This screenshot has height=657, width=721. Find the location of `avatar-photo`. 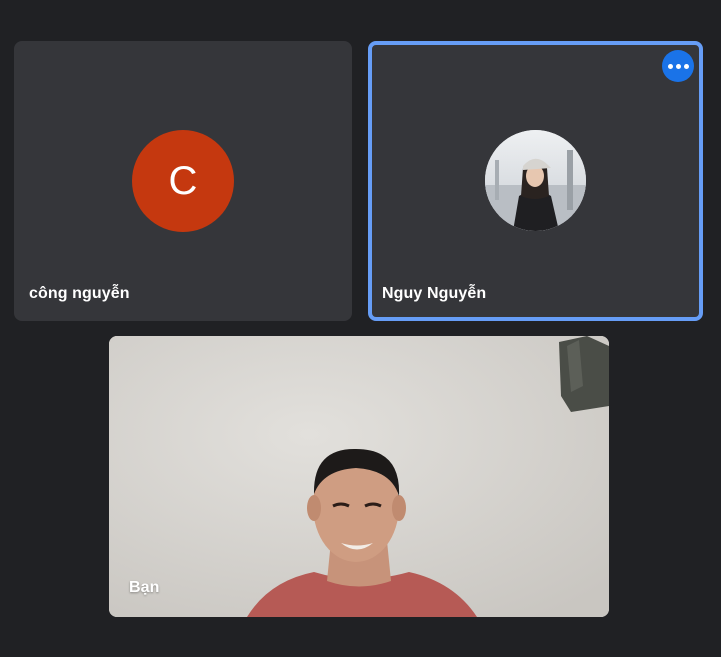

avatar-photo is located at coordinates (535, 180).